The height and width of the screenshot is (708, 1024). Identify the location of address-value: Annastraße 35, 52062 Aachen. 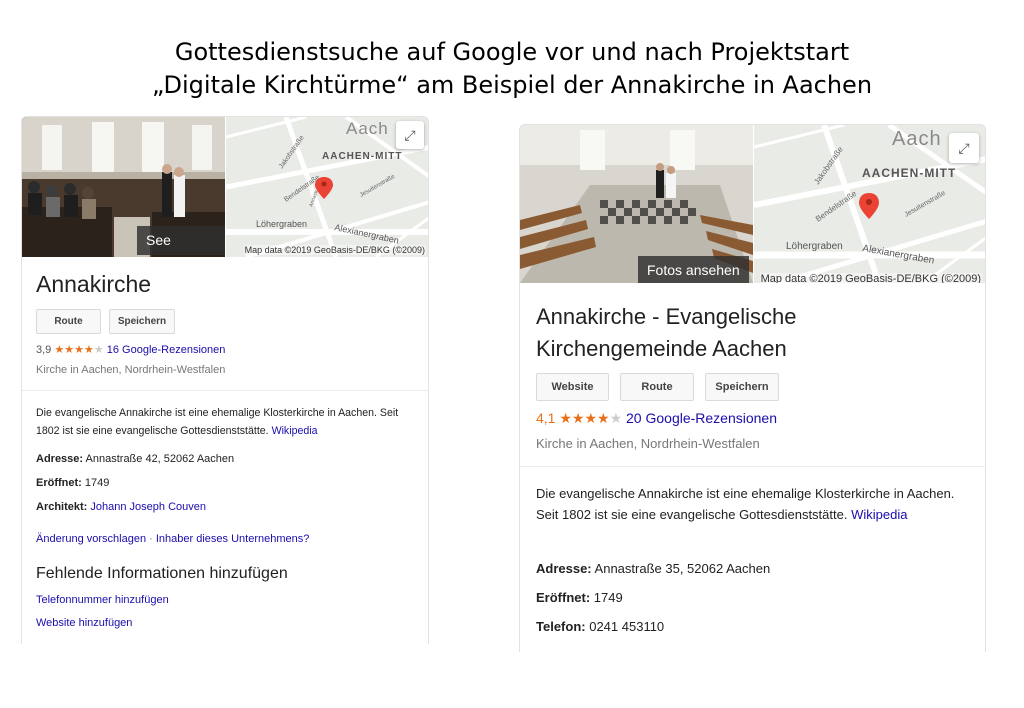
(682, 568).